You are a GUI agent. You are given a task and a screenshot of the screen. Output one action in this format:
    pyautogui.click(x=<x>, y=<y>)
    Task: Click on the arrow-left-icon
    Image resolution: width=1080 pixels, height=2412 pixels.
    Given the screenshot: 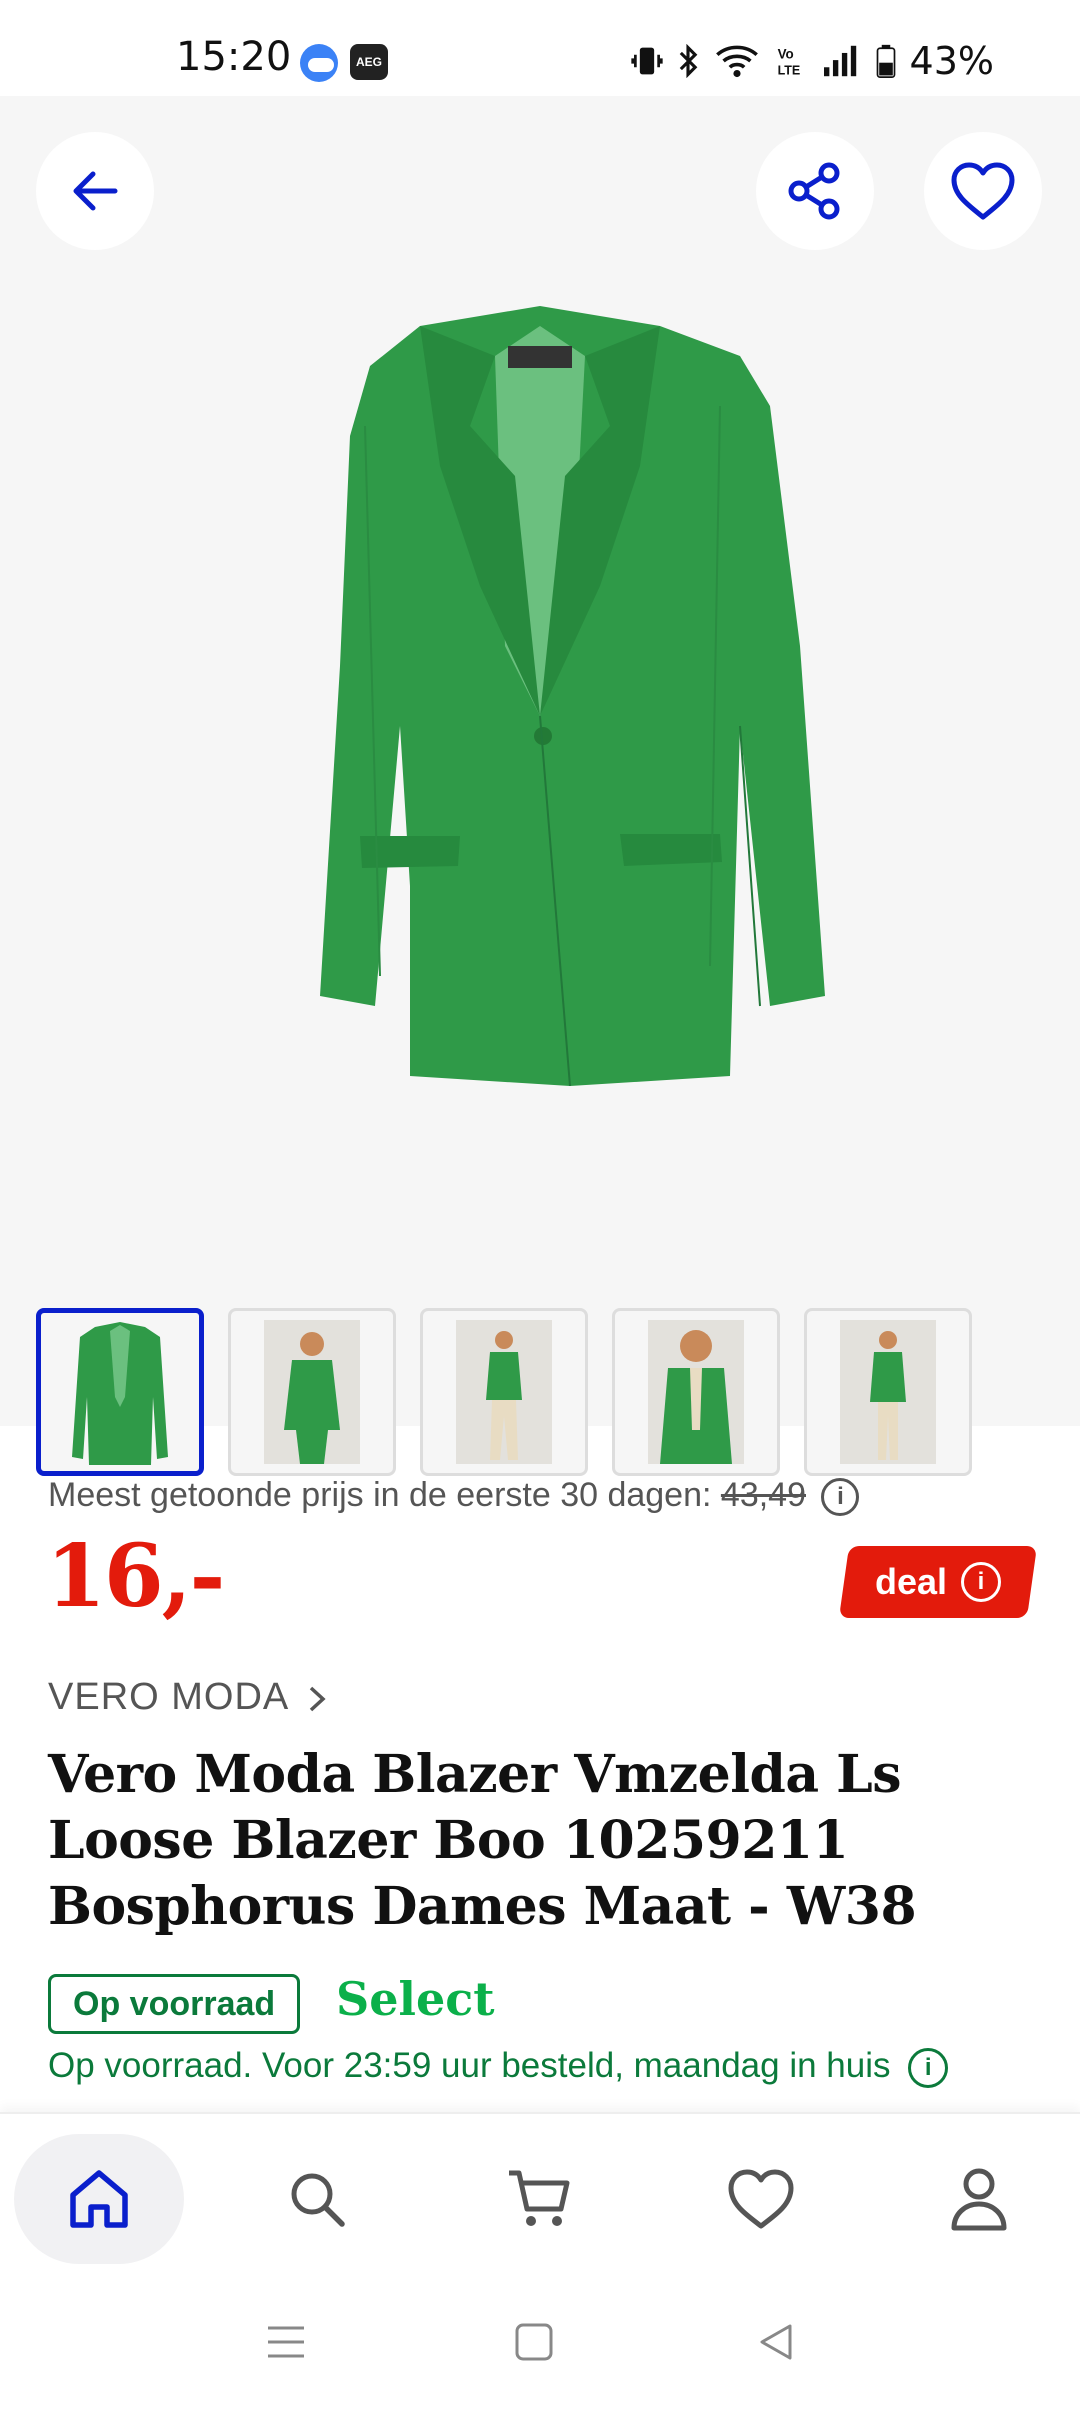 What is the action you would take?
    pyautogui.click(x=95, y=191)
    